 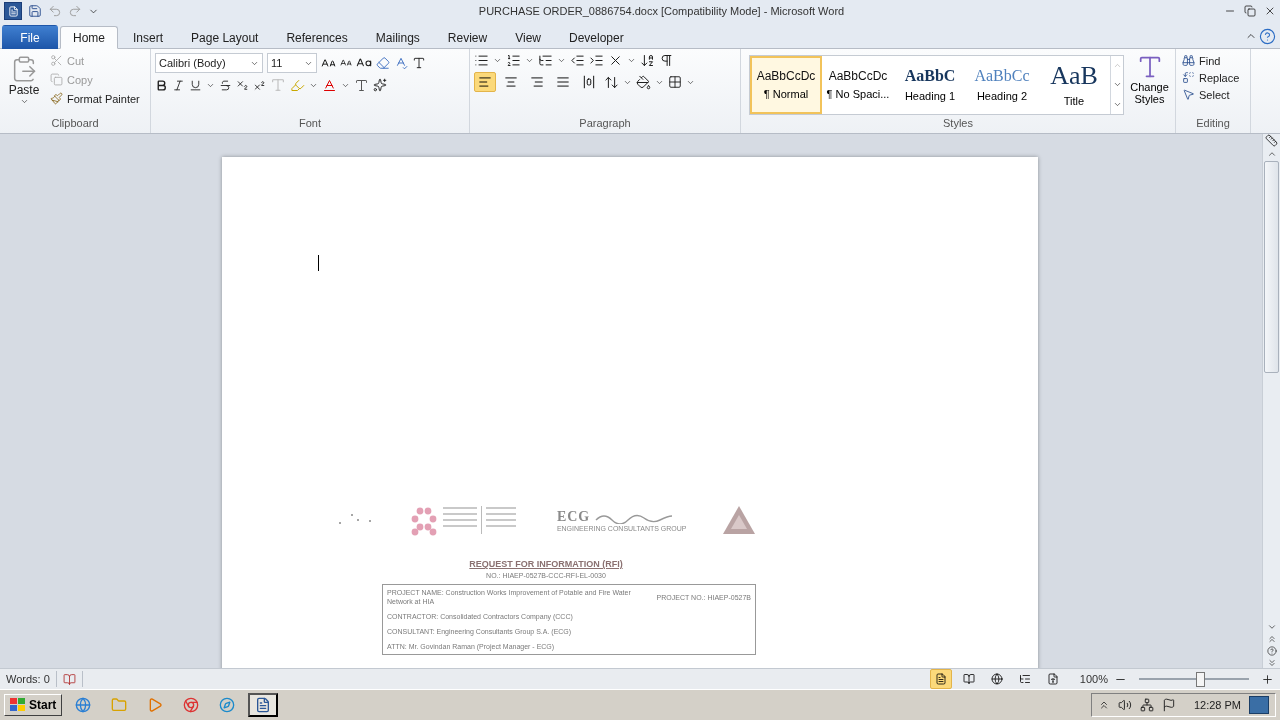 I want to click on show-formatting-icon, so click(x=666, y=60).